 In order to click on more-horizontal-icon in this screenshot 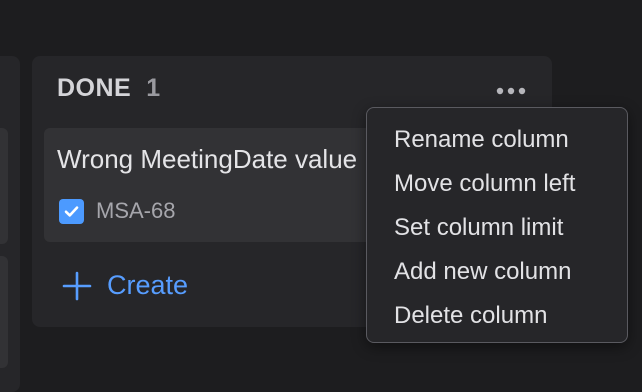, I will do `click(511, 91)`.